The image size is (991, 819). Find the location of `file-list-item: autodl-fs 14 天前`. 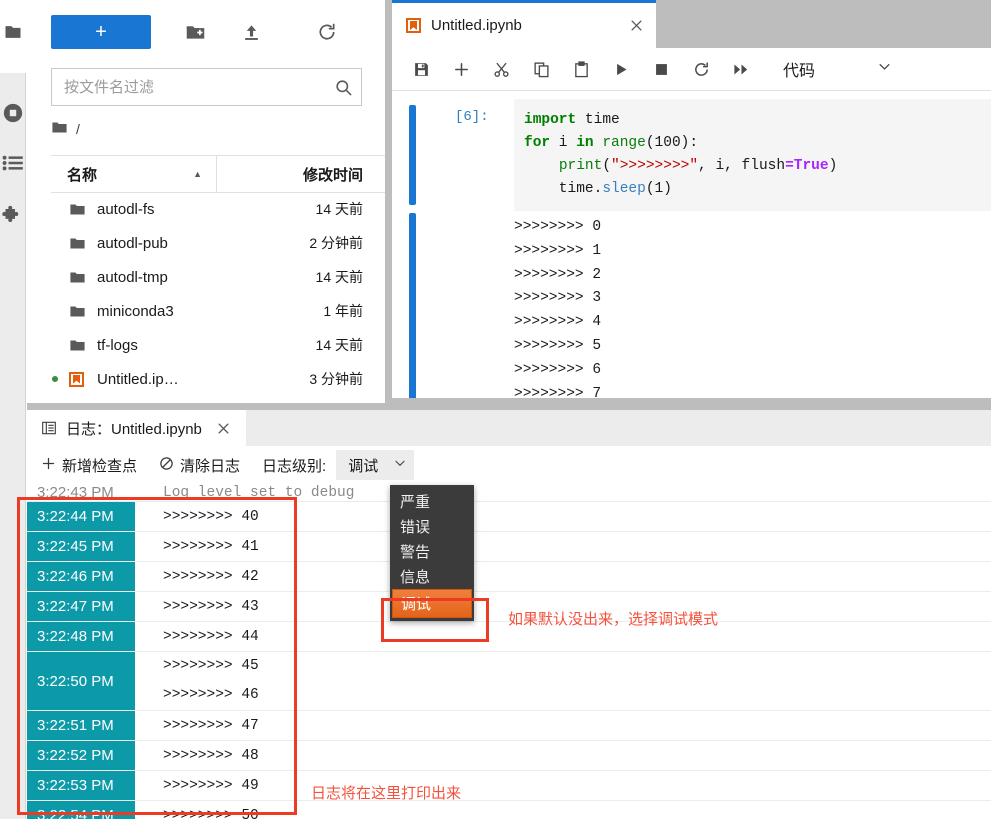

file-list-item: autodl-fs 14 天前 is located at coordinates (218, 209).